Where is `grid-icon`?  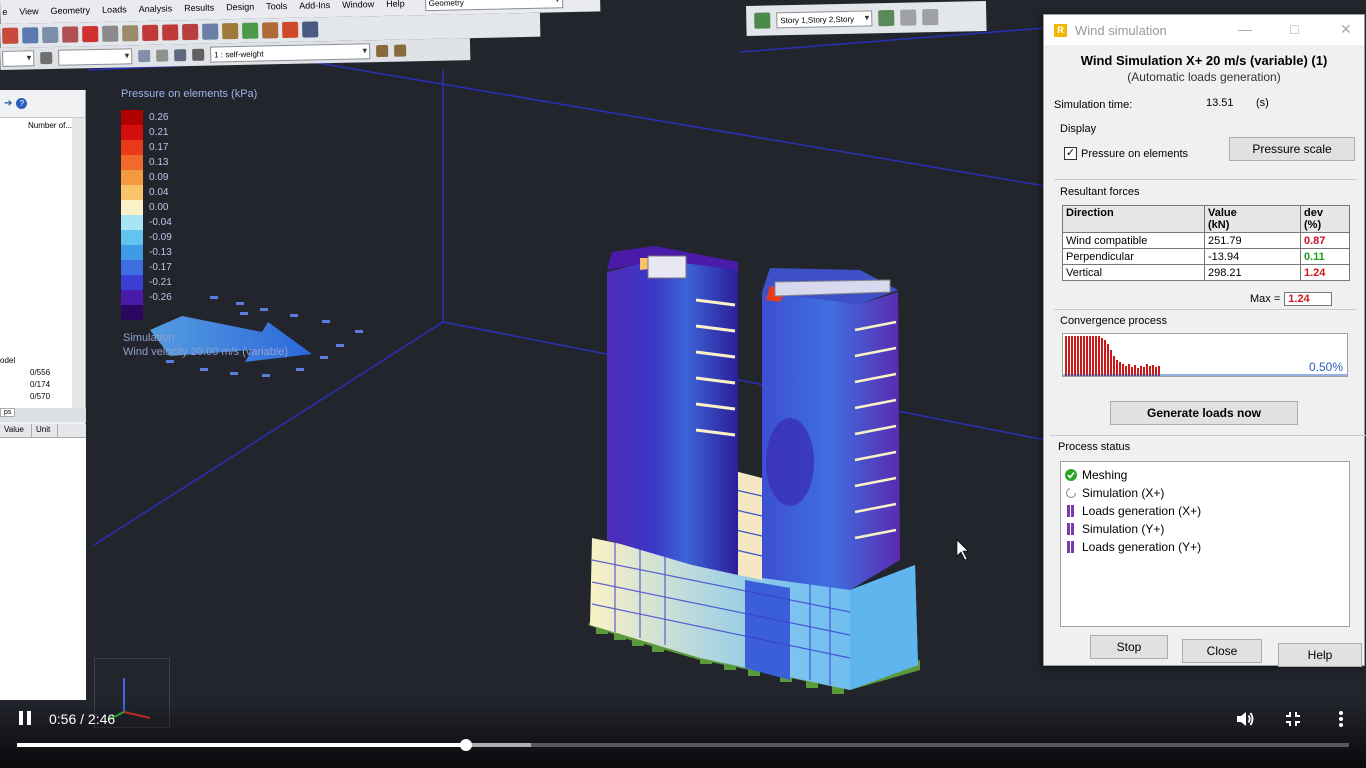
grid-icon is located at coordinates (198, 54).